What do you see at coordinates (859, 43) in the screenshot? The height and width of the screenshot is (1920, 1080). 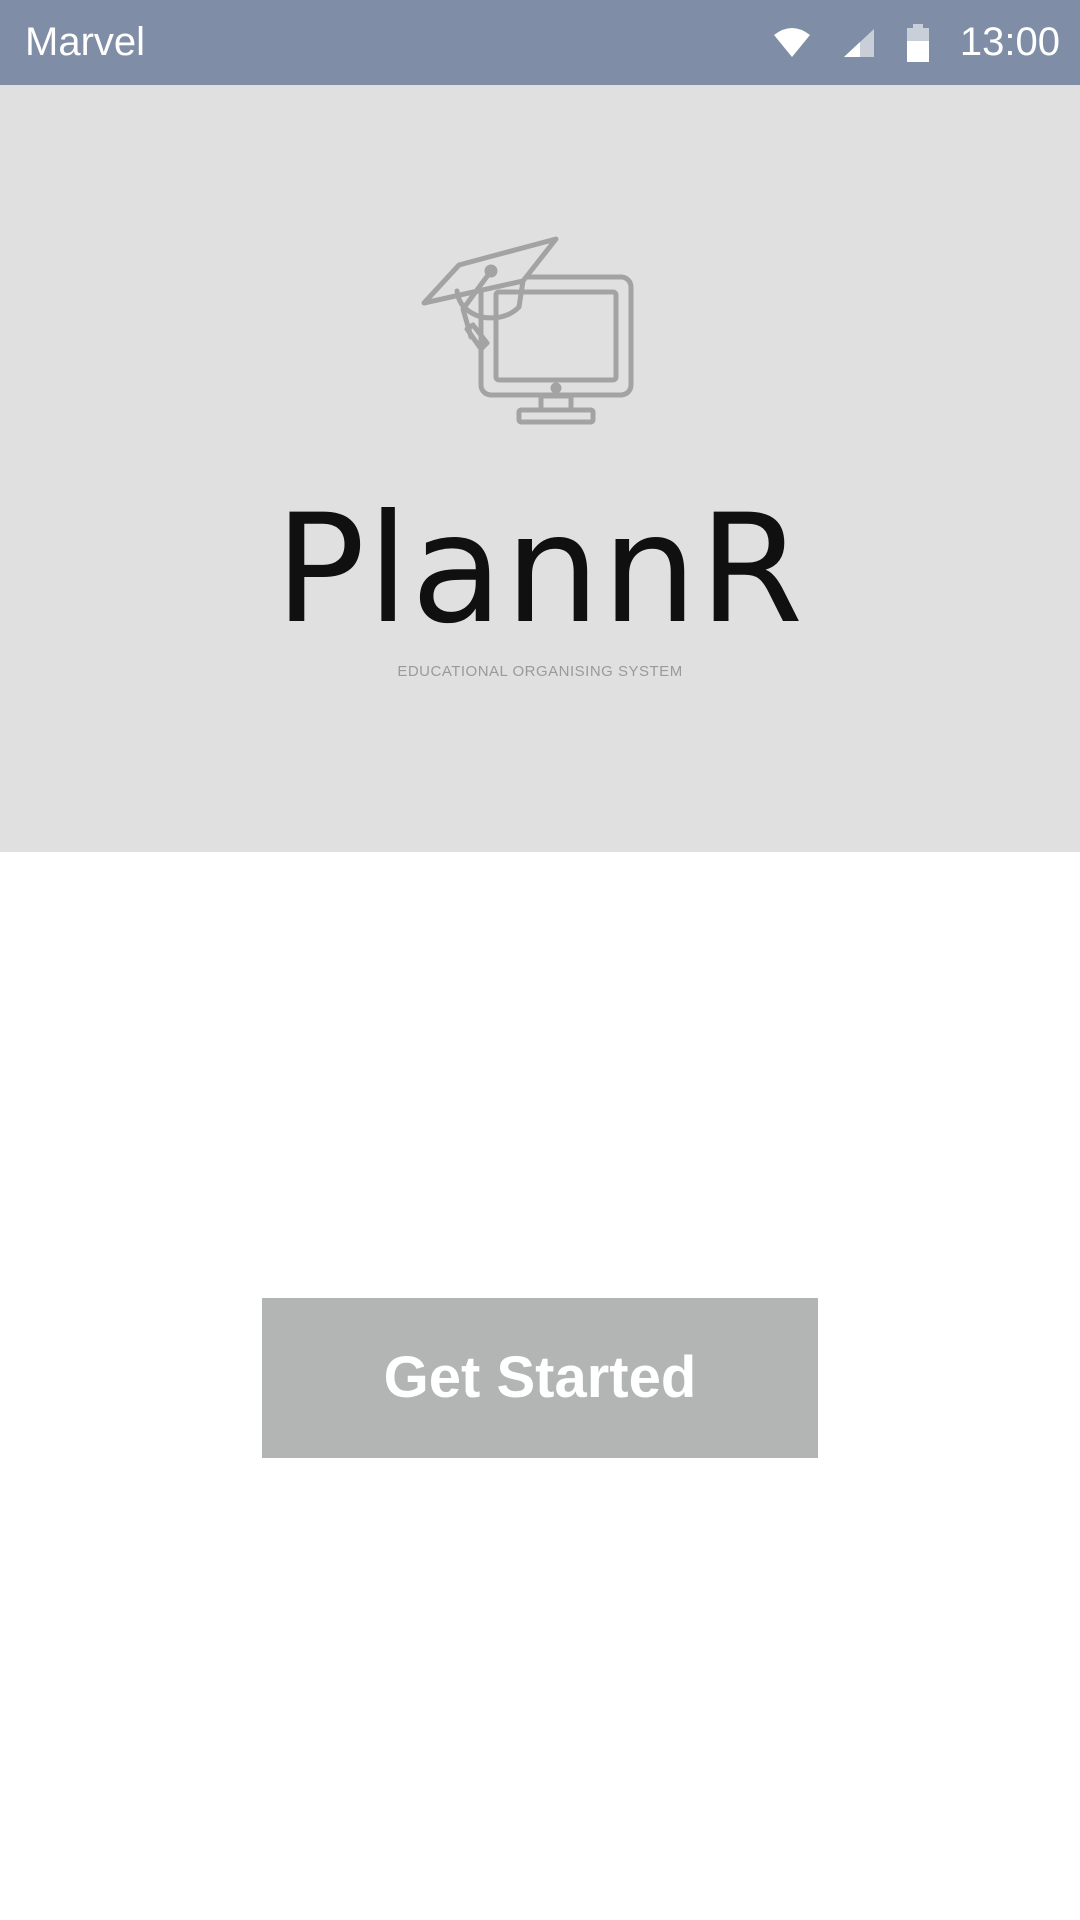 I see `cell-signal-icon` at bounding box center [859, 43].